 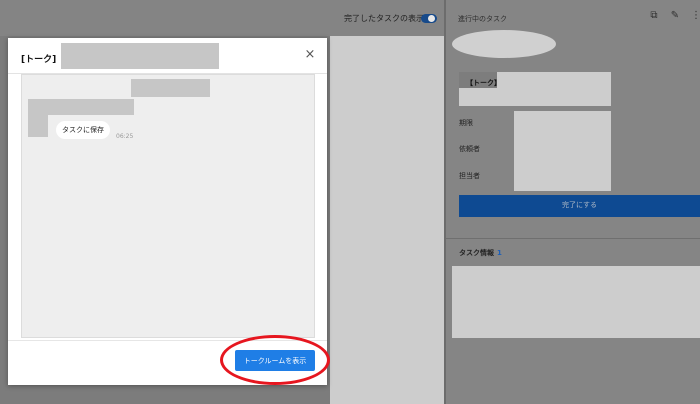 I want to click on save-to-task-bubble: タスクに保存, so click(x=83, y=130).